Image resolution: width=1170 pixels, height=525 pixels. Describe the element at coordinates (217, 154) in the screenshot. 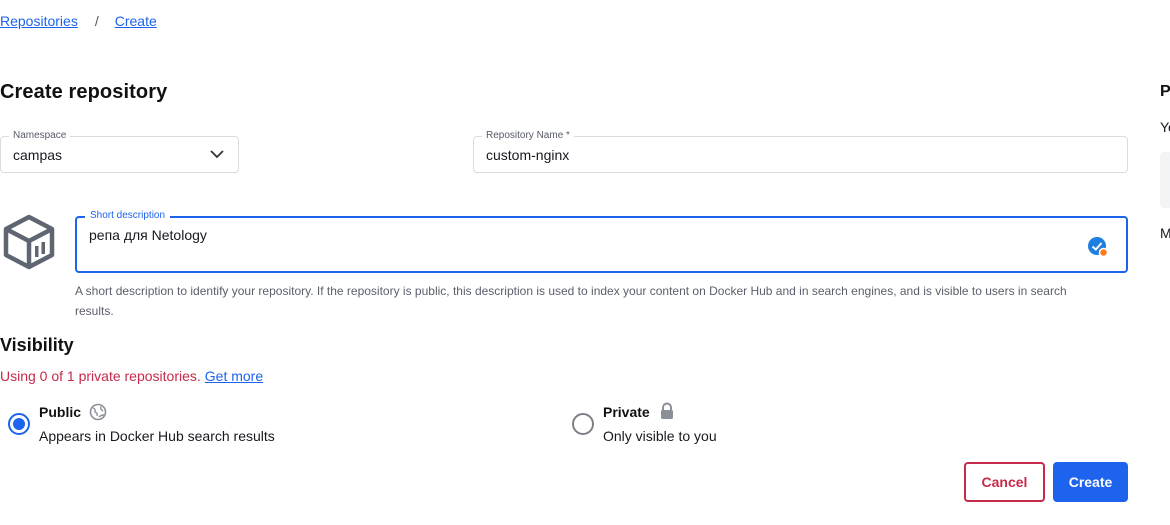

I see `chevron-down-icon` at that location.